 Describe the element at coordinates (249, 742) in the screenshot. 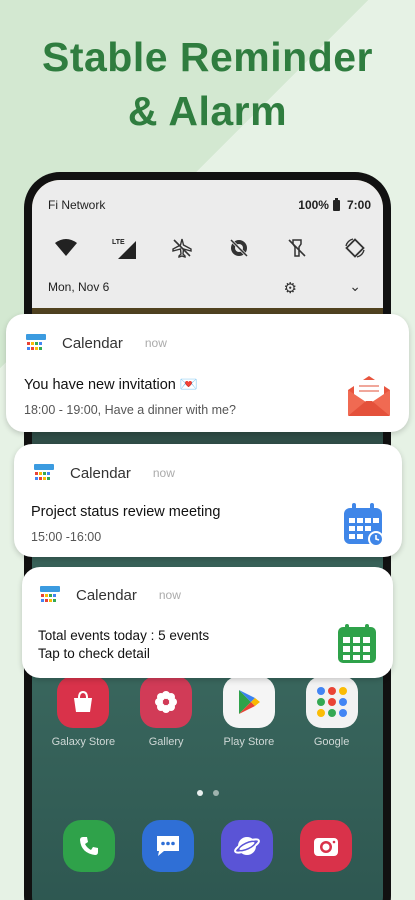

I see `app-label: Play Store` at that location.